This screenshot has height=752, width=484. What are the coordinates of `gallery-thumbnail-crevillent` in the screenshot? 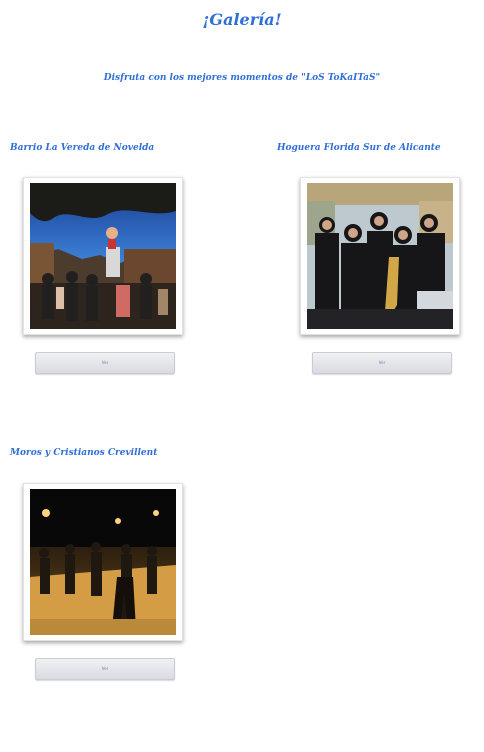 It's located at (103, 562).